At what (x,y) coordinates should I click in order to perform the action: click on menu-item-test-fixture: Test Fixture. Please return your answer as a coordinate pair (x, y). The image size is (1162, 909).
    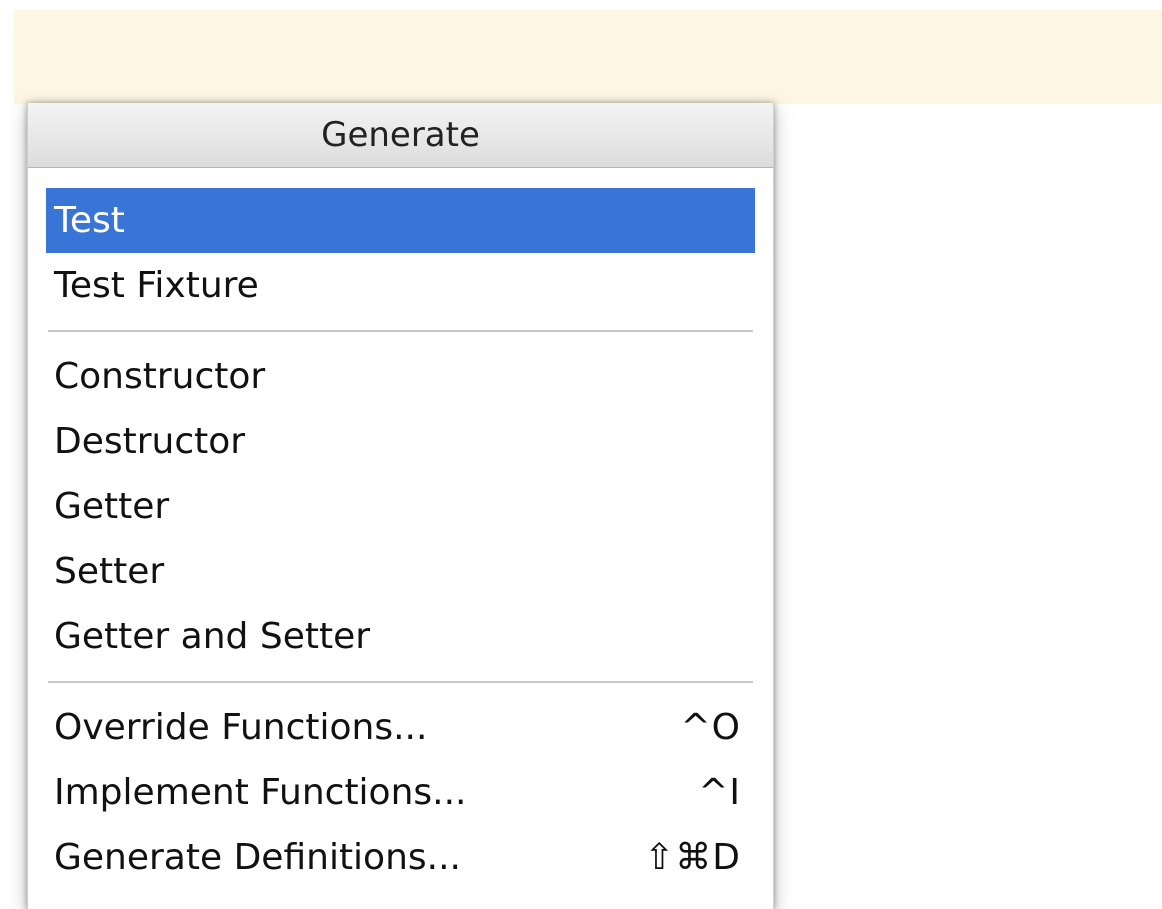
    Looking at the image, I should click on (400, 285).